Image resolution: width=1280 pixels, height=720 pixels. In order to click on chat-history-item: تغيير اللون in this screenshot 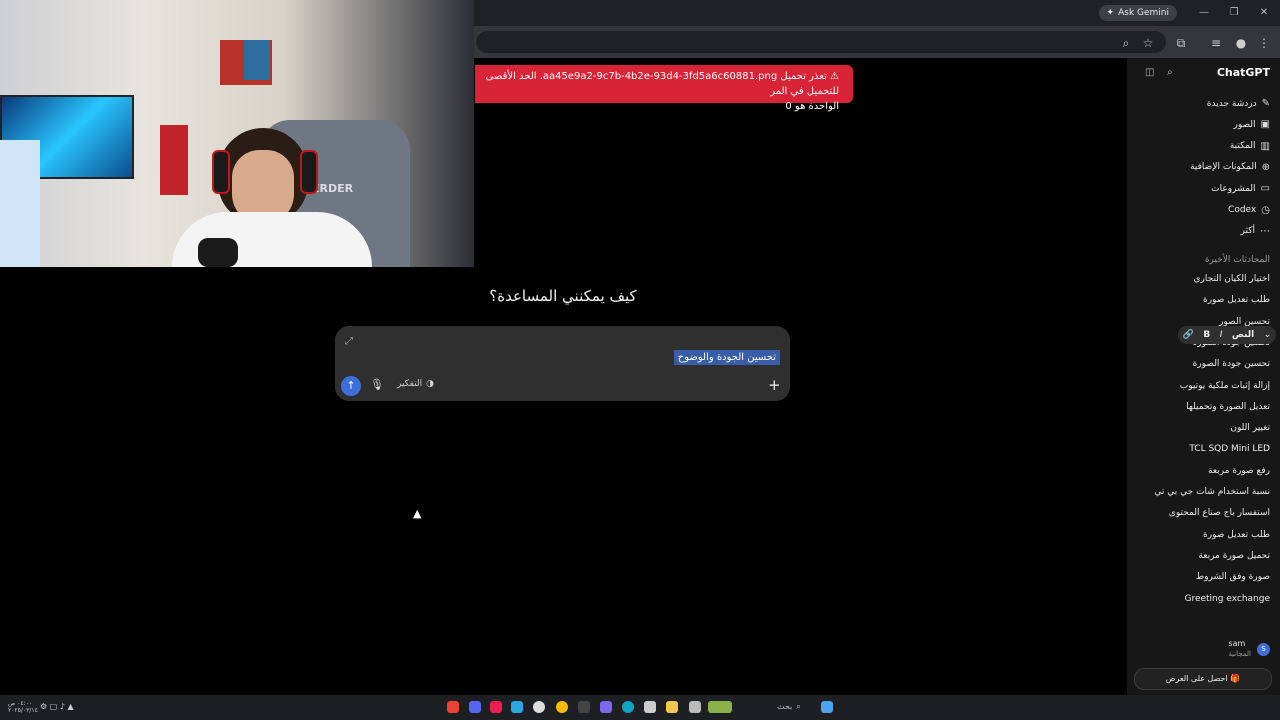, I will do `click(1250, 428)`.